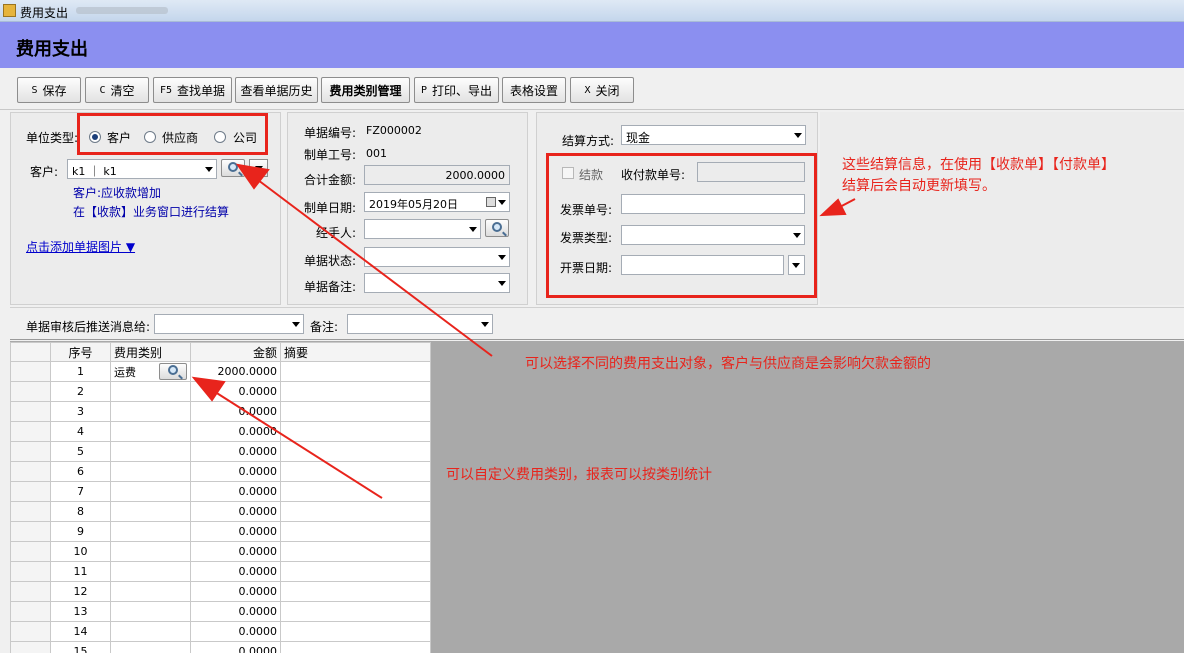 This screenshot has height=653, width=1184. Describe the element at coordinates (208, 389) in the screenshot. I see `category-arrow-head` at that location.